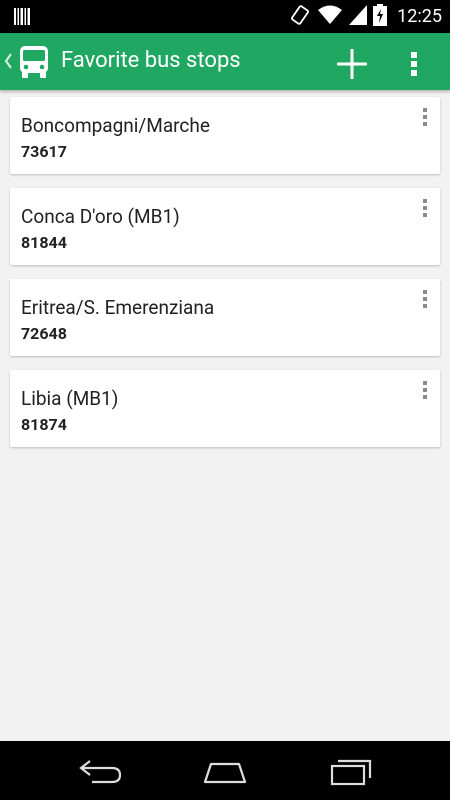  I want to click on list-item: Boncompagni/Marche 73617, so click(225, 135).